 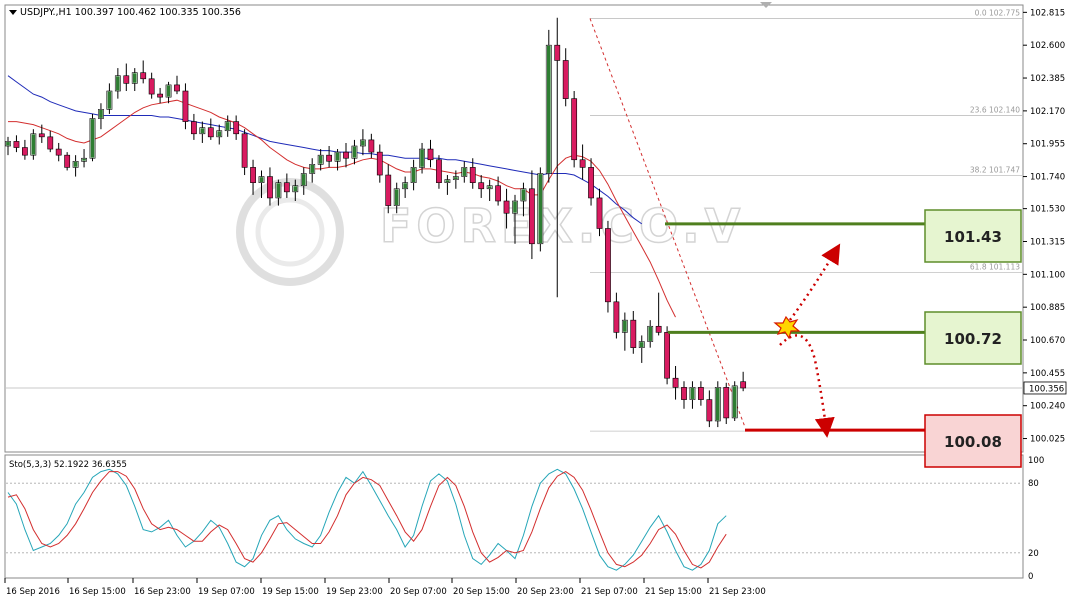 What do you see at coordinates (562, 226) in the screenshot?
I see `watermark-text: FOREX.CO.V` at bounding box center [562, 226].